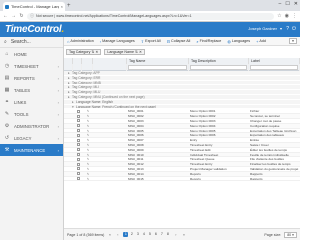 This screenshot has width=320, height=240. I want to click on help-icon: ?, so click(287, 29).